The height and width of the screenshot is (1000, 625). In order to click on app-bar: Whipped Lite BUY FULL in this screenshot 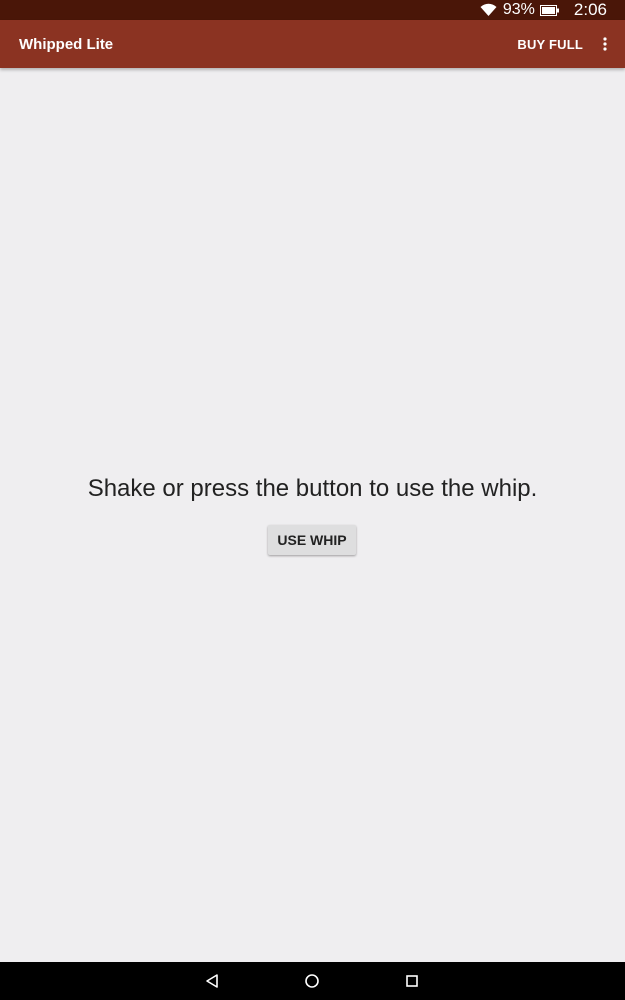, I will do `click(312, 44)`.